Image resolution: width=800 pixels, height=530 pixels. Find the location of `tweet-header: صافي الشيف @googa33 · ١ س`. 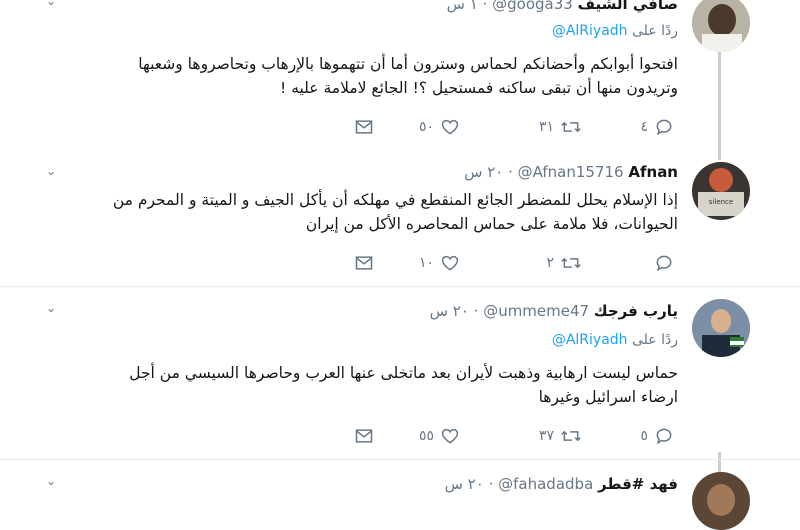

tweet-header: صافي الشيف @googa33 · ١ س is located at coordinates (562, 7).